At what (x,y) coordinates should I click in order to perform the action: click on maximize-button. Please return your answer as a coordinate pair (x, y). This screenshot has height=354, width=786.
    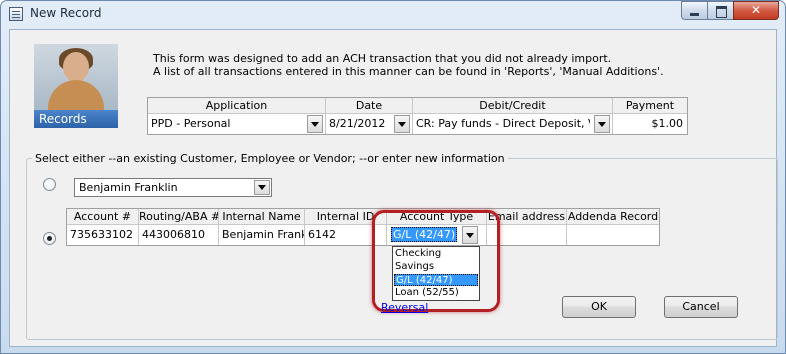
    Looking at the image, I should click on (720, 10).